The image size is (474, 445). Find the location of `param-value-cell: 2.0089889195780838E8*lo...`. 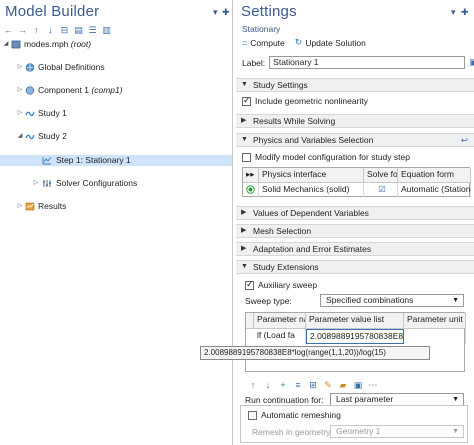

param-value-cell: 2.0089889195780838E8*lo... is located at coordinates (355, 336).